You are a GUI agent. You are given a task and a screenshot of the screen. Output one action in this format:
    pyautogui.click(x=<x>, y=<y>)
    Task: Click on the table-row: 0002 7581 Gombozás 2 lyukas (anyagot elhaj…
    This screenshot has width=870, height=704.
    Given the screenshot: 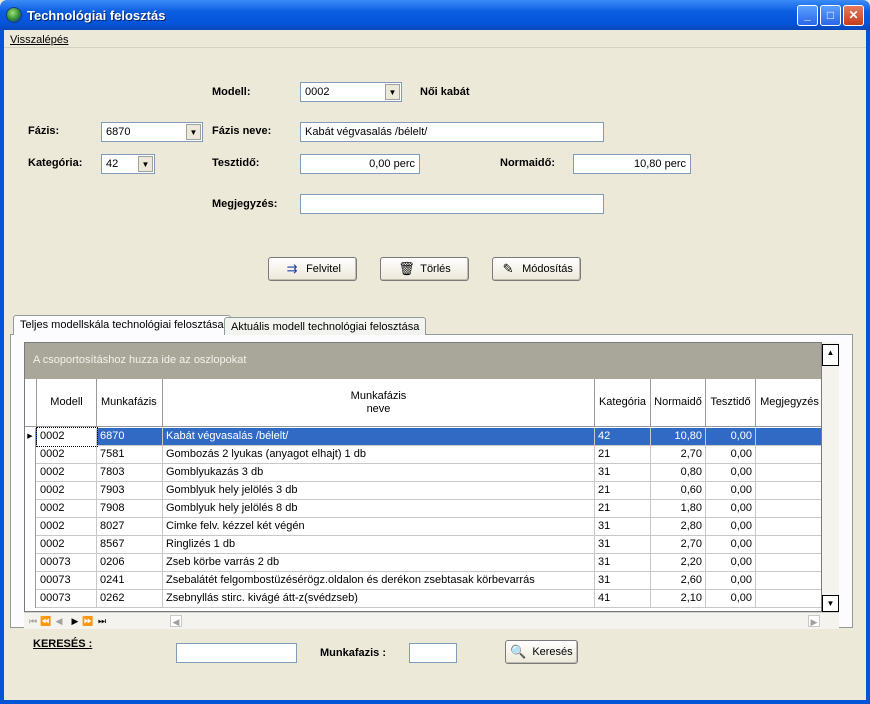 What is the action you would take?
    pyautogui.click(x=423, y=455)
    